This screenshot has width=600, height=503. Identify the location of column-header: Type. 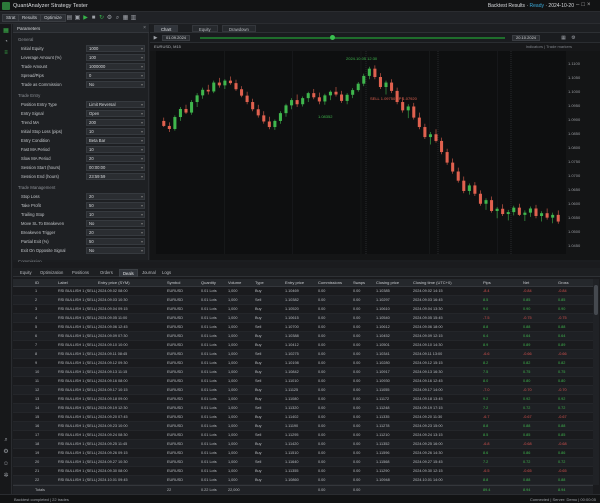
(259, 282).